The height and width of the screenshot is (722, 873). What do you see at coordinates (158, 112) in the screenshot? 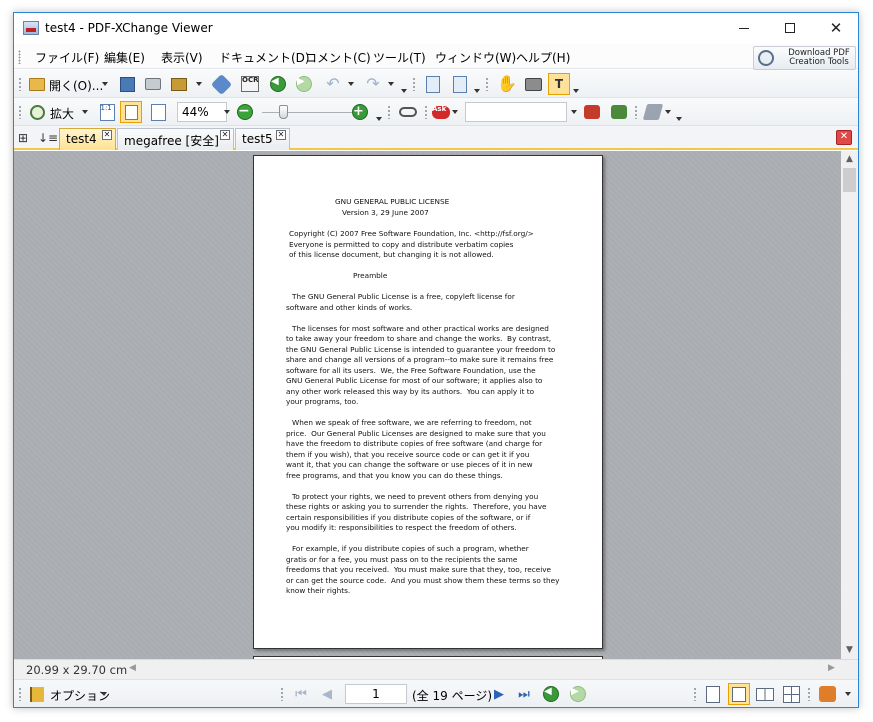
I see `fit-width-icon` at bounding box center [158, 112].